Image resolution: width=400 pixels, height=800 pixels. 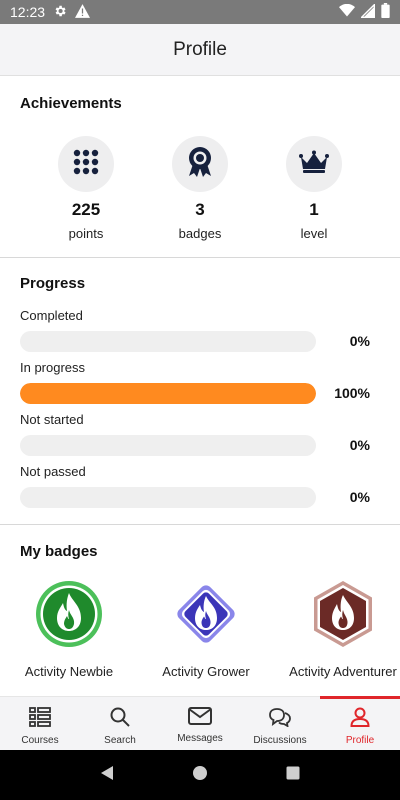 I want to click on badge-activity-adventurer: Activity Adventurer, so click(x=339, y=630).